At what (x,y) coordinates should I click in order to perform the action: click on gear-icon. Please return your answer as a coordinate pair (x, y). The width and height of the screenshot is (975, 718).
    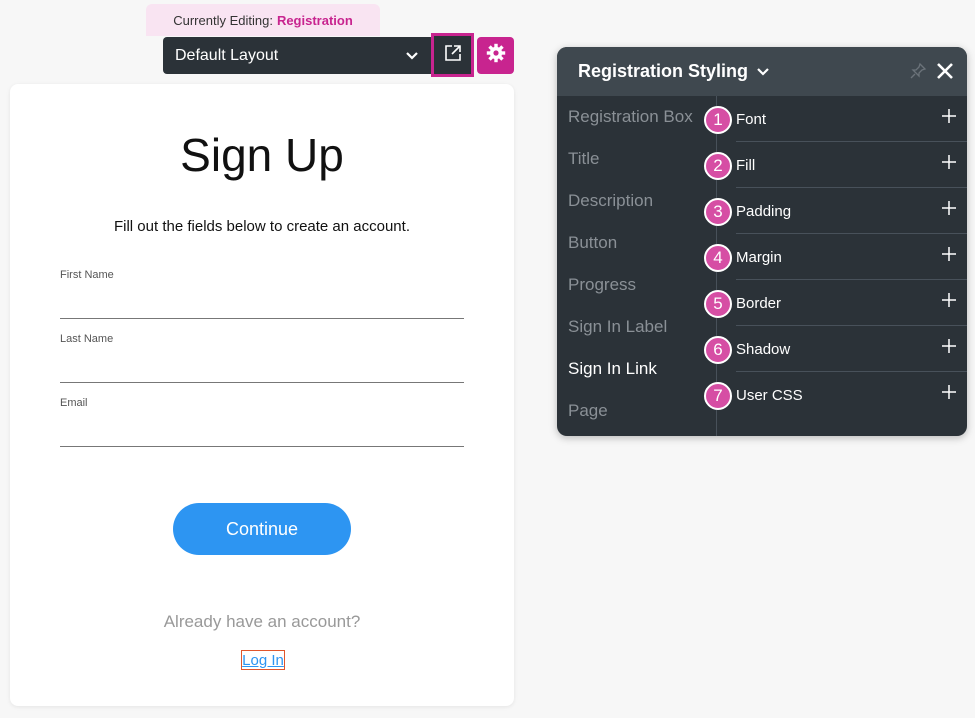
    Looking at the image, I should click on (496, 55).